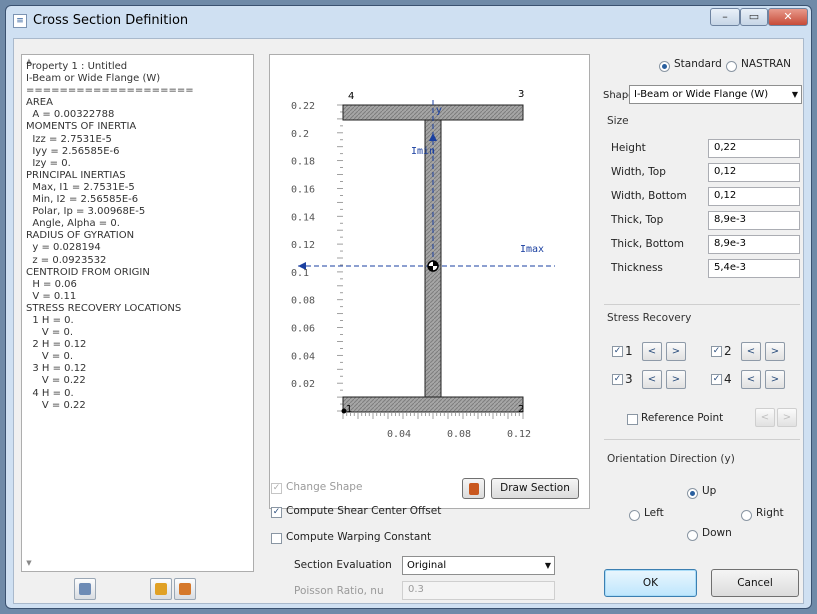 Image resolution: width=817 pixels, height=614 pixels. I want to click on size-field-label: Thickness, so click(637, 268).